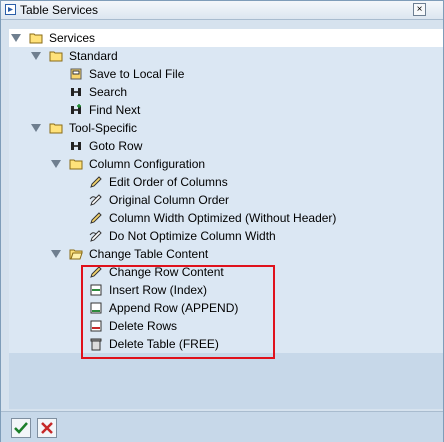 The height and width of the screenshot is (442, 444). I want to click on save-icon, so click(76, 74).